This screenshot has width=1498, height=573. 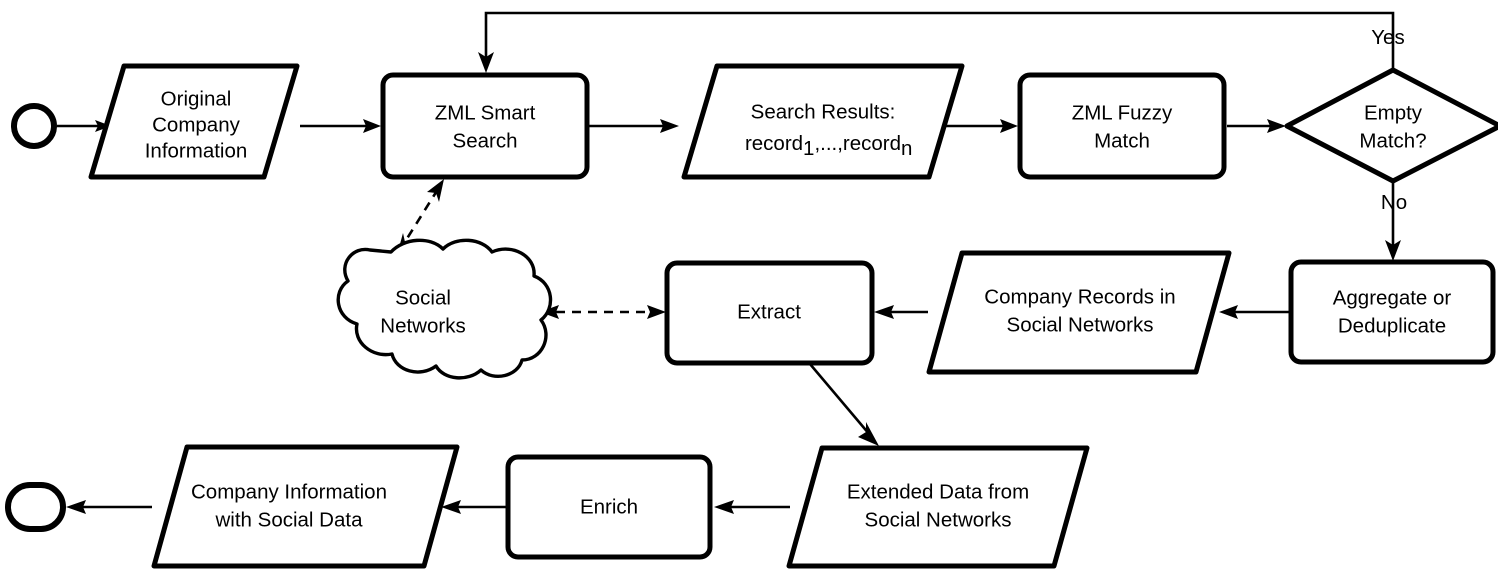 I want to click on record-base-1: record, so click(x=774, y=143).